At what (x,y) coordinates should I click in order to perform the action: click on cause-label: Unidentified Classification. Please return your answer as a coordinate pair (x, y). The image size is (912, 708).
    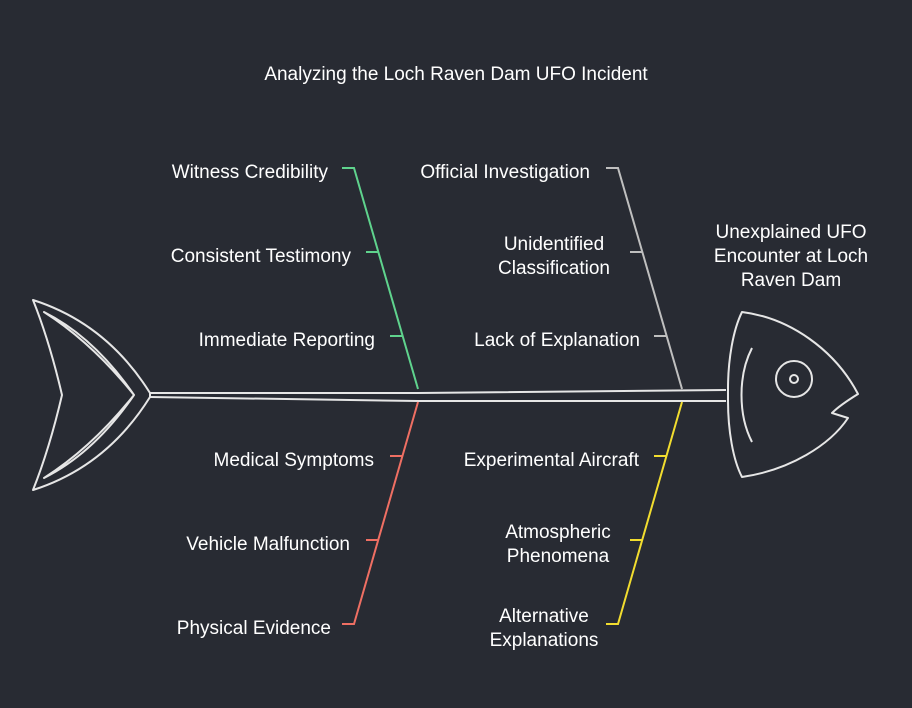
    Looking at the image, I should click on (554, 256).